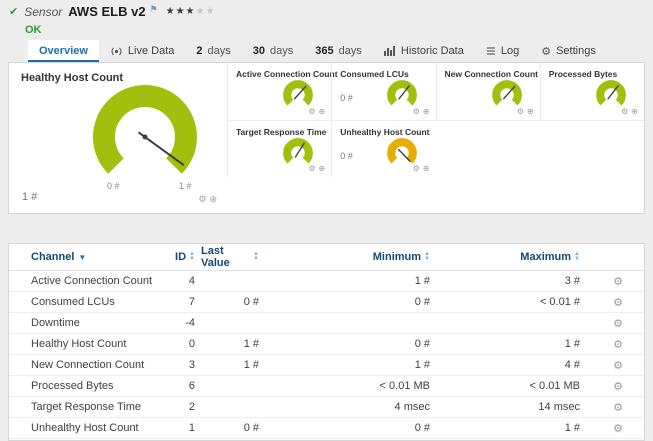 Image resolution: width=653 pixels, height=441 pixels. What do you see at coordinates (233, 257) in the screenshot?
I see `column-header-last-value: Last Value ▲ ▼` at bounding box center [233, 257].